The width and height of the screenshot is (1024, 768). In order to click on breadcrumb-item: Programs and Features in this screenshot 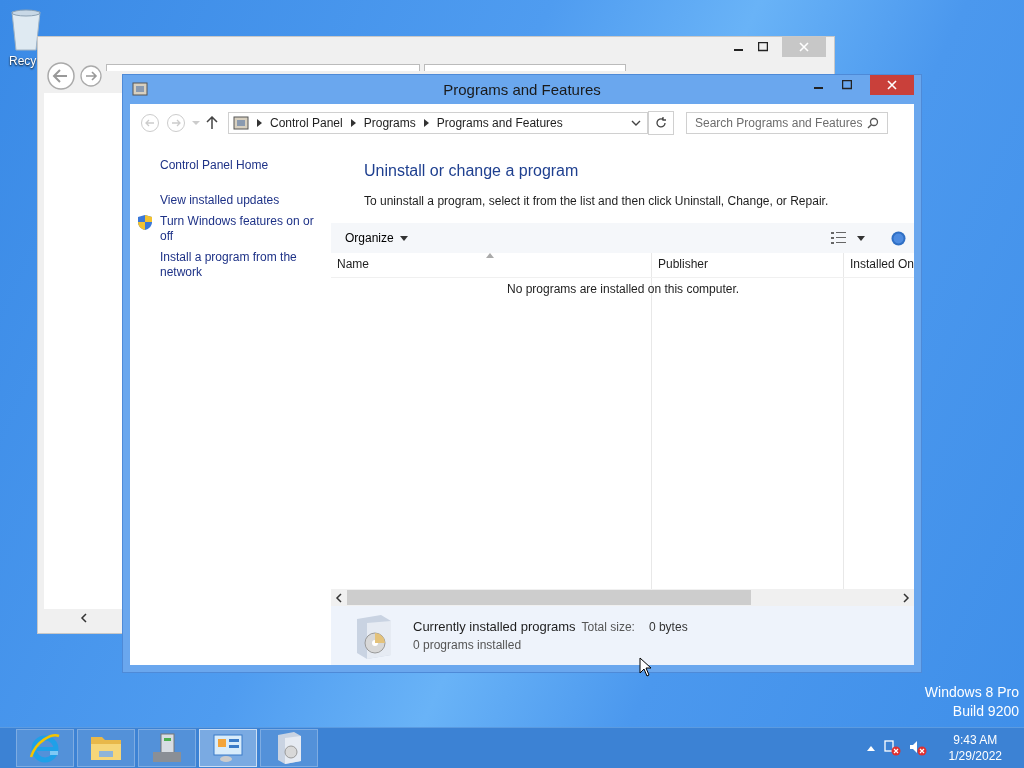, I will do `click(499, 123)`.